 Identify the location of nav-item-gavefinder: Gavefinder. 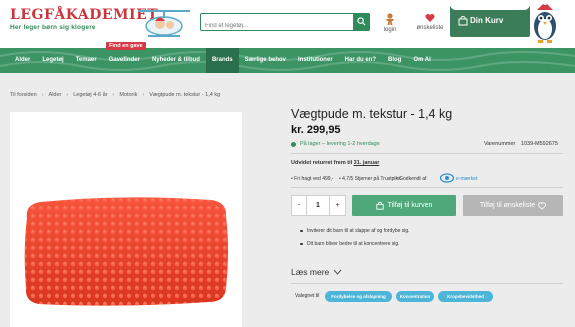
(124, 60).